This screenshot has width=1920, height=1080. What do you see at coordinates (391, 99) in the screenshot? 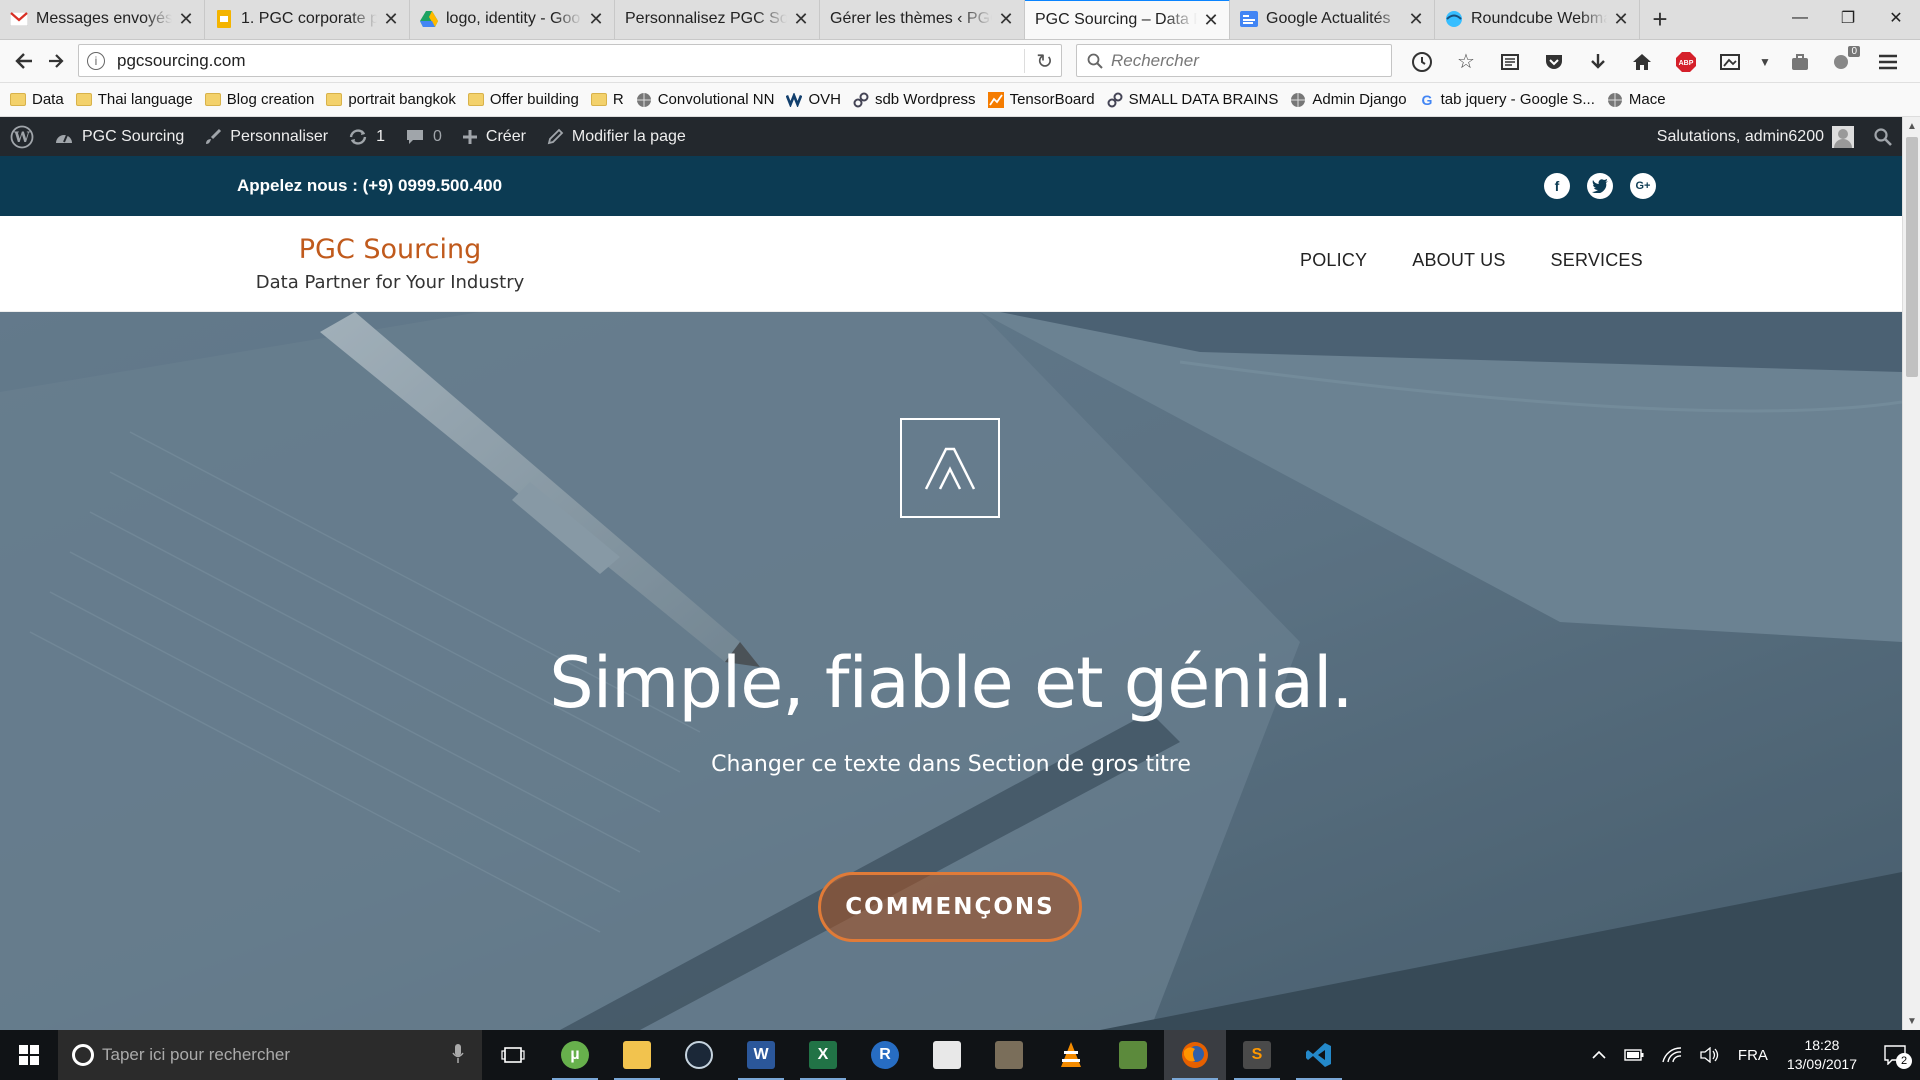
I see `bookmark-folder: portrait bangkok` at bounding box center [391, 99].